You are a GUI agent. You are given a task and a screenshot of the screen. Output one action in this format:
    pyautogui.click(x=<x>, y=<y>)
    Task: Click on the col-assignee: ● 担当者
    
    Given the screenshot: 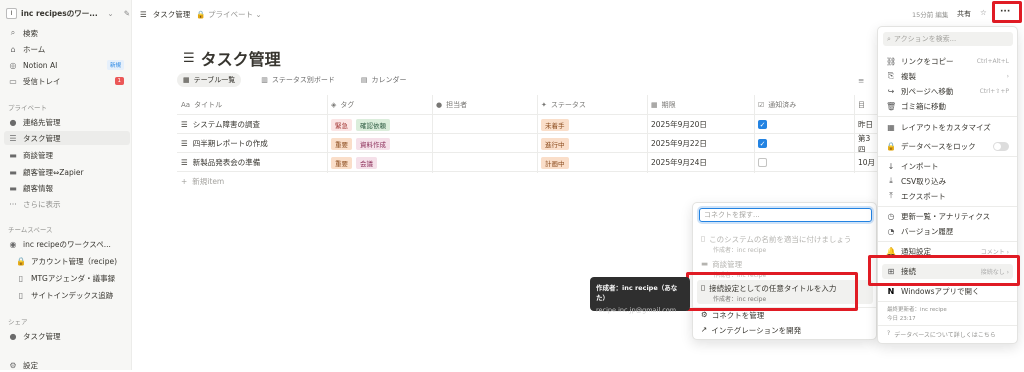 What is the action you would take?
    pyautogui.click(x=484, y=104)
    